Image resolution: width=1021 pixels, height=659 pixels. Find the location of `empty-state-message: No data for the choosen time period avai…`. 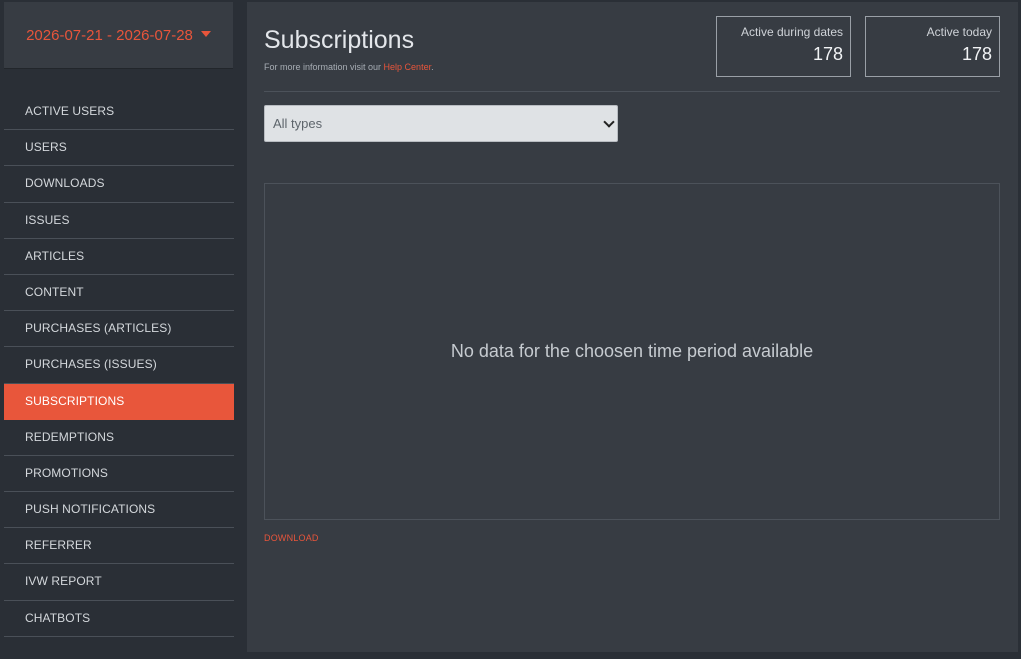

empty-state-message: No data for the choosen time period avai… is located at coordinates (632, 351).